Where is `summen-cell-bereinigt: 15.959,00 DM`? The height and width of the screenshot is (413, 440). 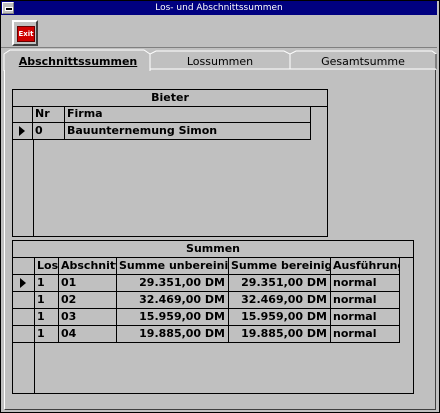 summen-cell-bereinigt: 15.959,00 DM is located at coordinates (280, 317).